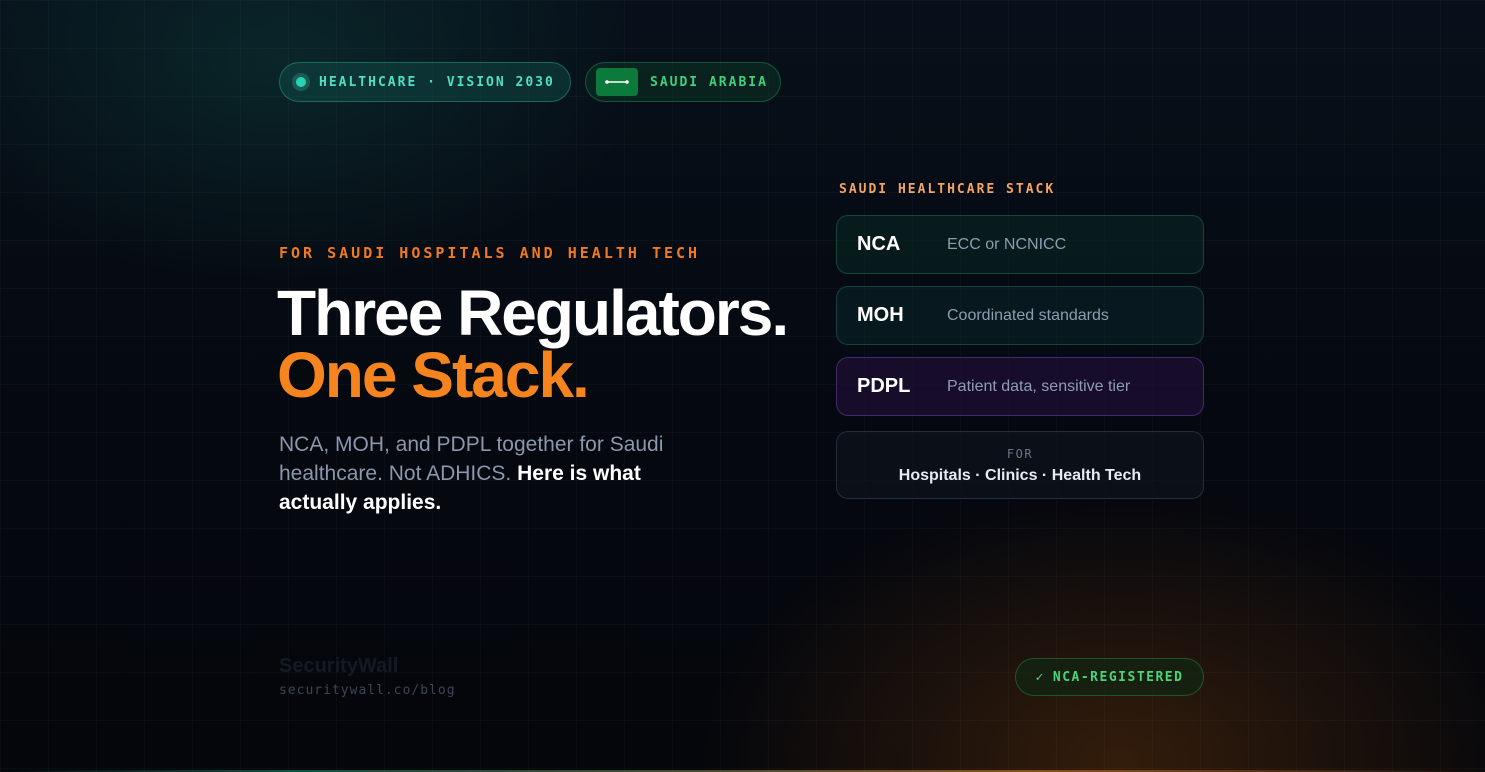  Describe the element at coordinates (1028, 315) in the screenshot. I see `stack-card-desc: Coordinated standards` at that location.